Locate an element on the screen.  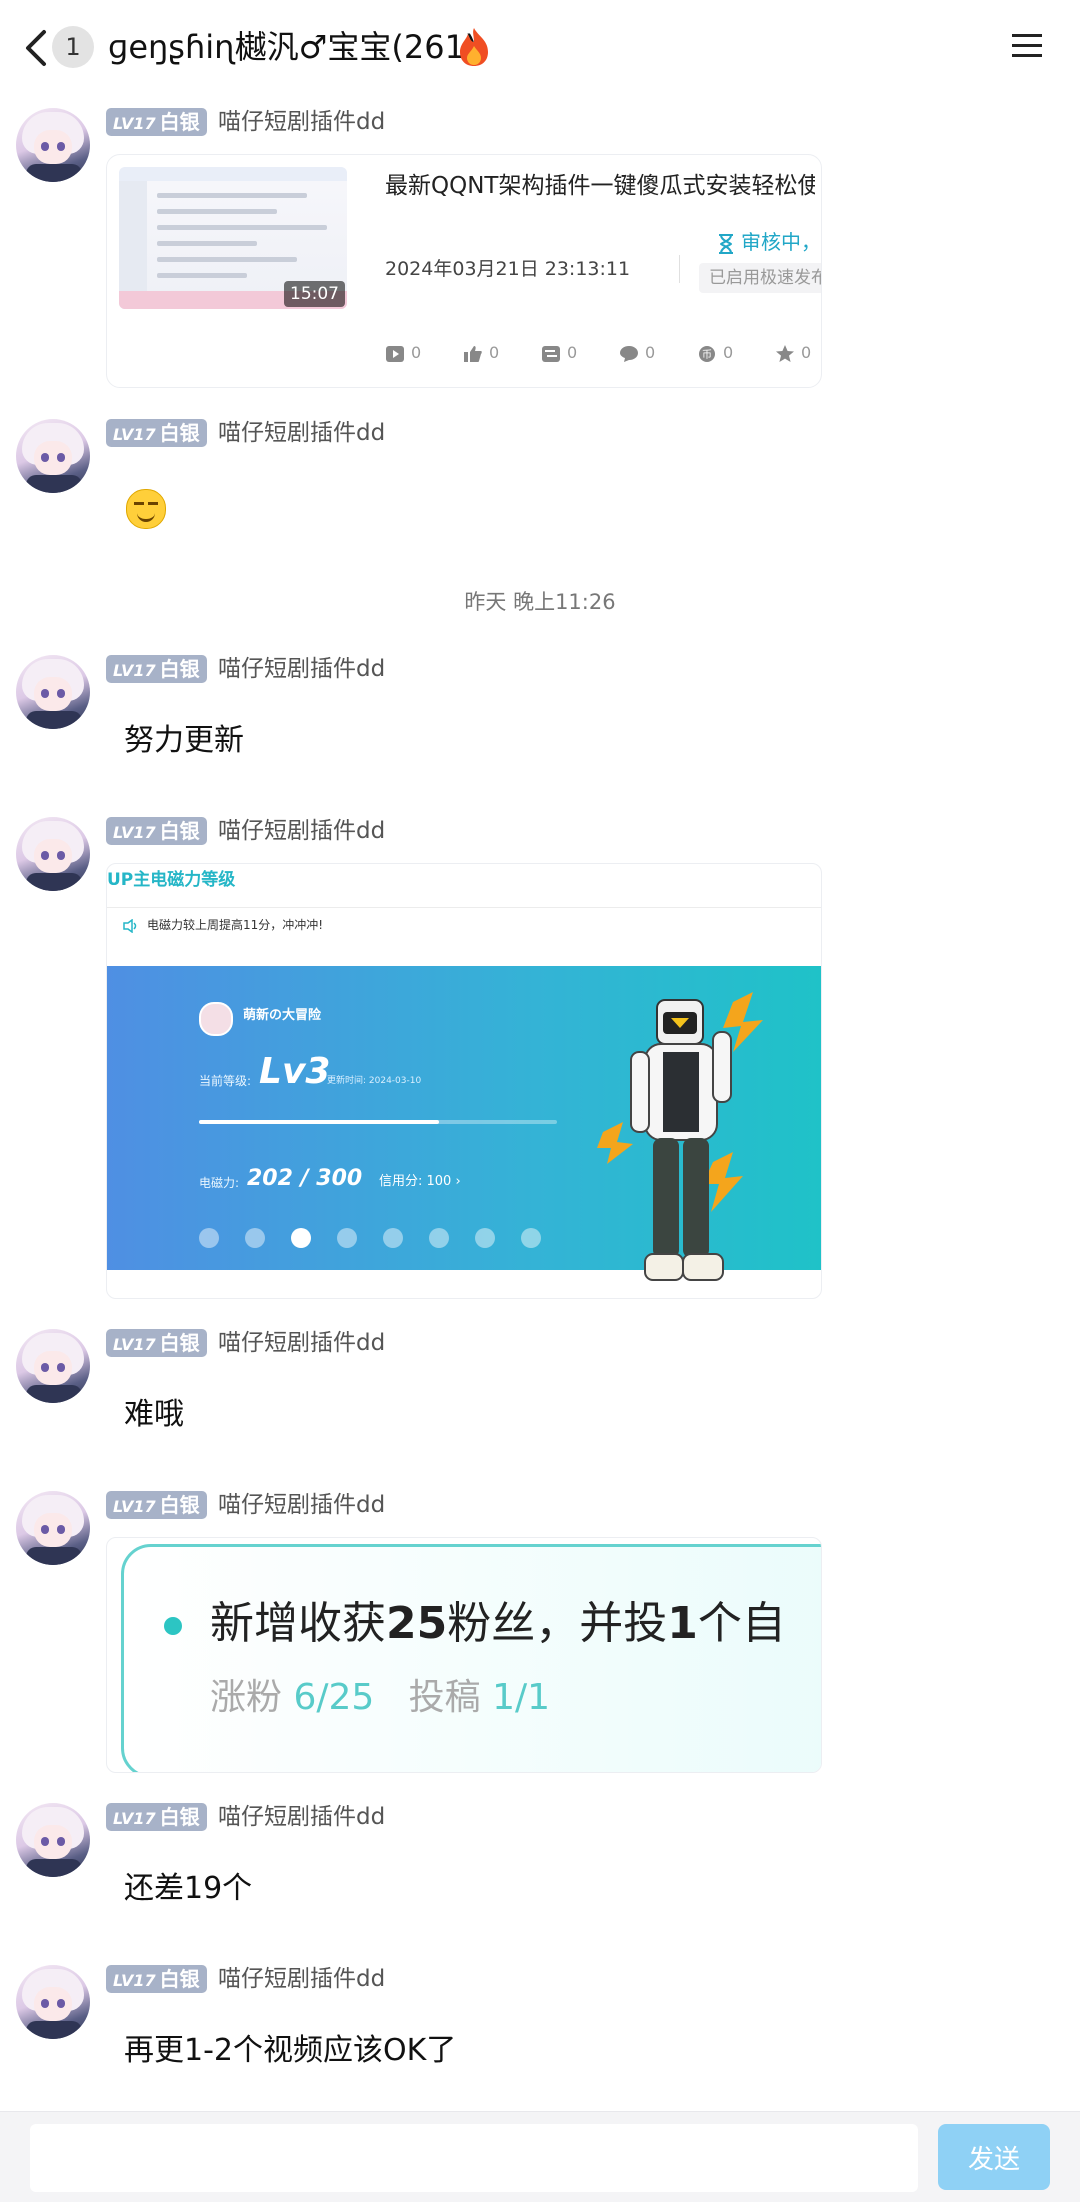
update-date: 更新时间: 2024-03-10 is located at coordinates (374, 1081).